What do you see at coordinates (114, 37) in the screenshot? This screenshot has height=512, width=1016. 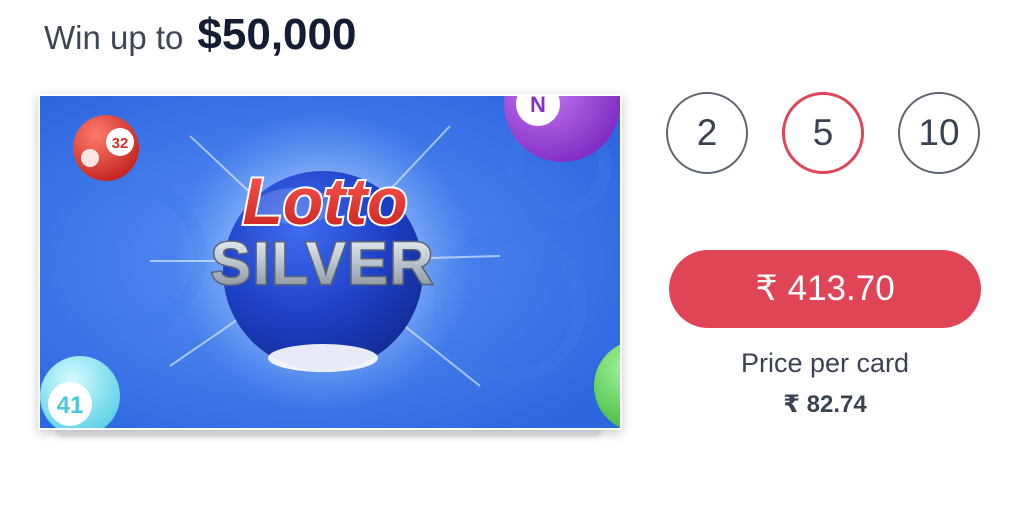 I see `win-label: Win up to` at bounding box center [114, 37].